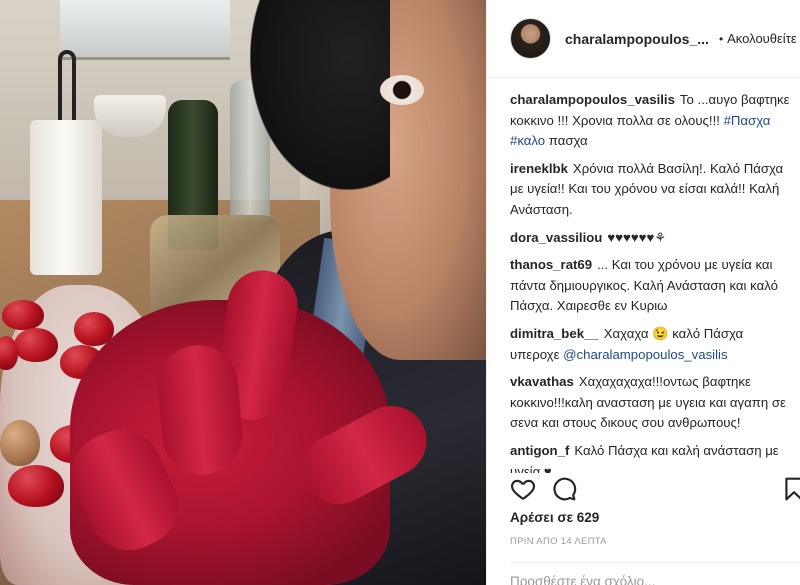 Image resolution: width=800 pixels, height=585 pixels. I want to click on comment-username: dora_vassiliou, so click(556, 237).